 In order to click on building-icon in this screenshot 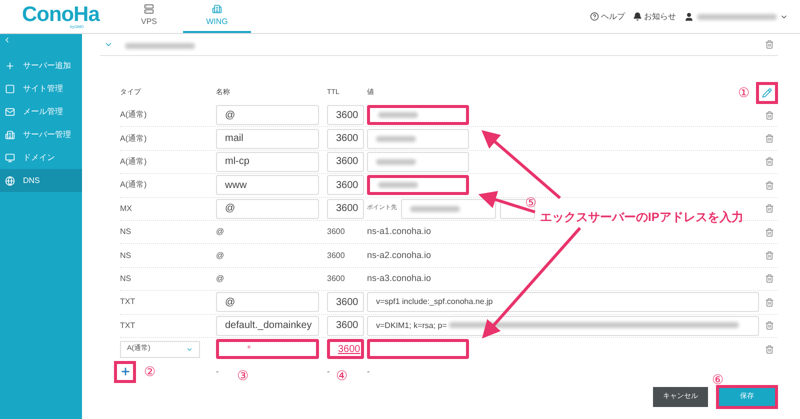, I will do `click(217, 9)`.